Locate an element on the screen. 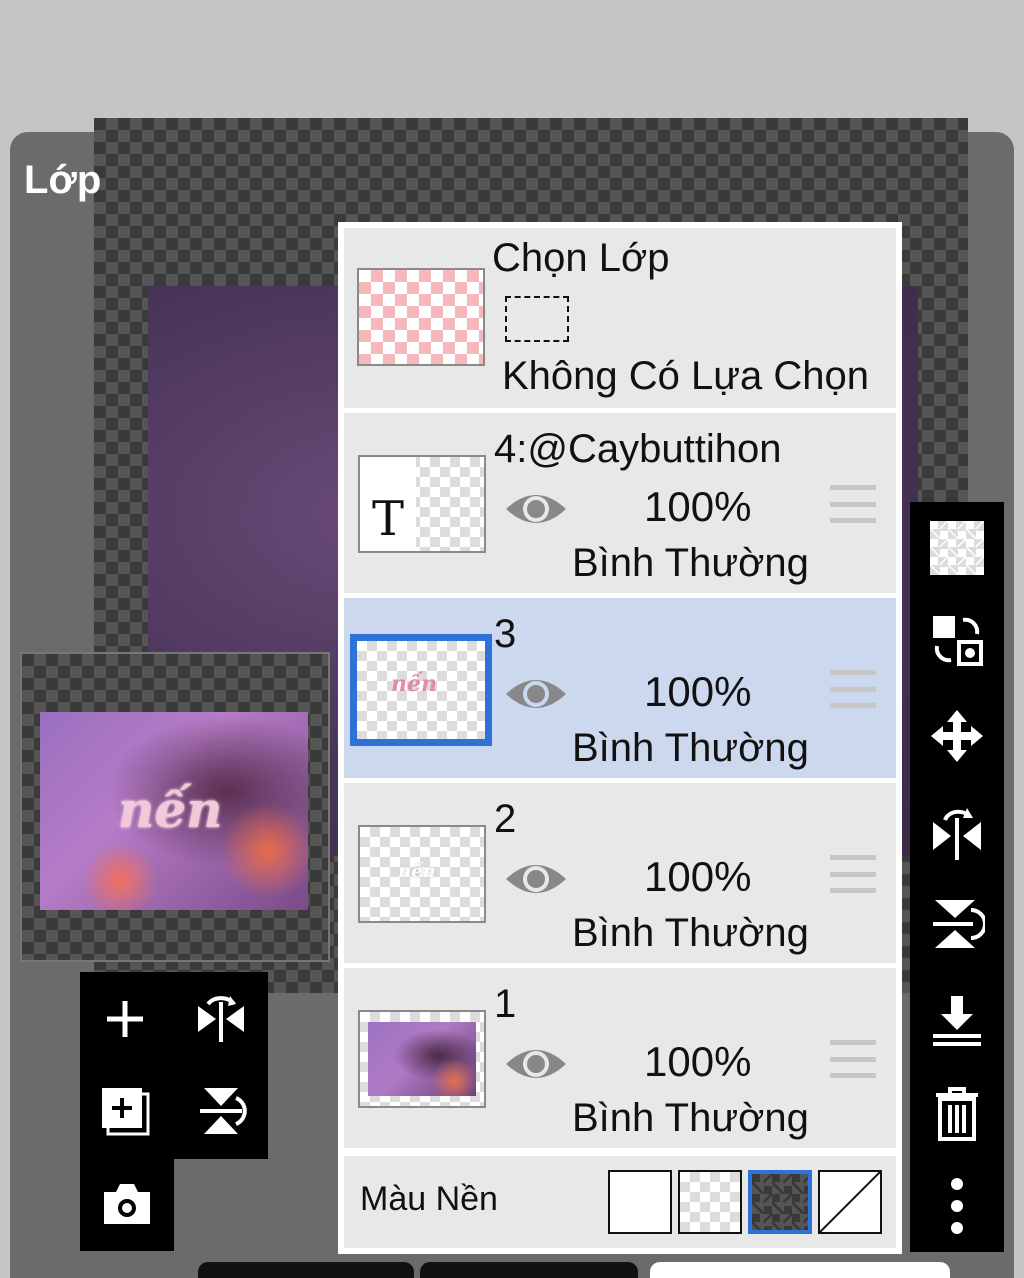 The width and height of the screenshot is (1024, 1278). left-toolbar-bottom is located at coordinates (127, 1205).